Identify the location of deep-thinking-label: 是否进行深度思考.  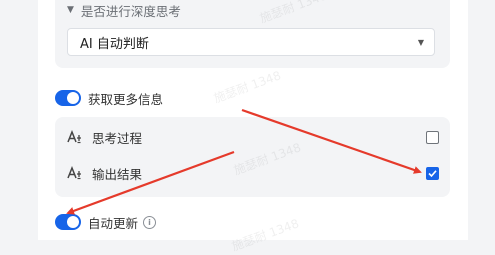
(130, 11).